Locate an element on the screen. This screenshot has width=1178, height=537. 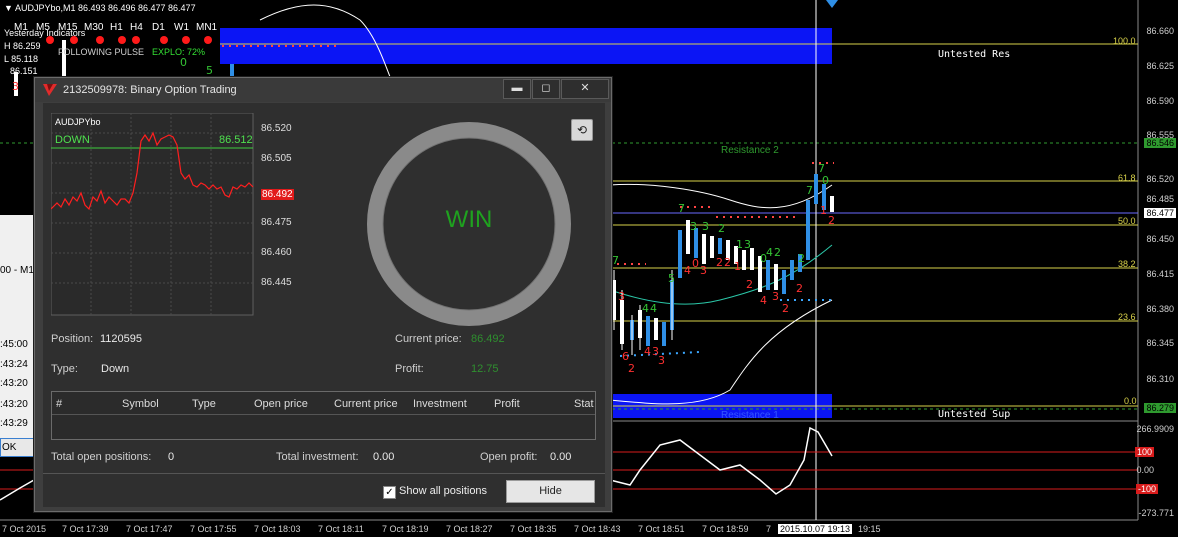
fib-38: 38.2 is located at coordinates (1127, 264).